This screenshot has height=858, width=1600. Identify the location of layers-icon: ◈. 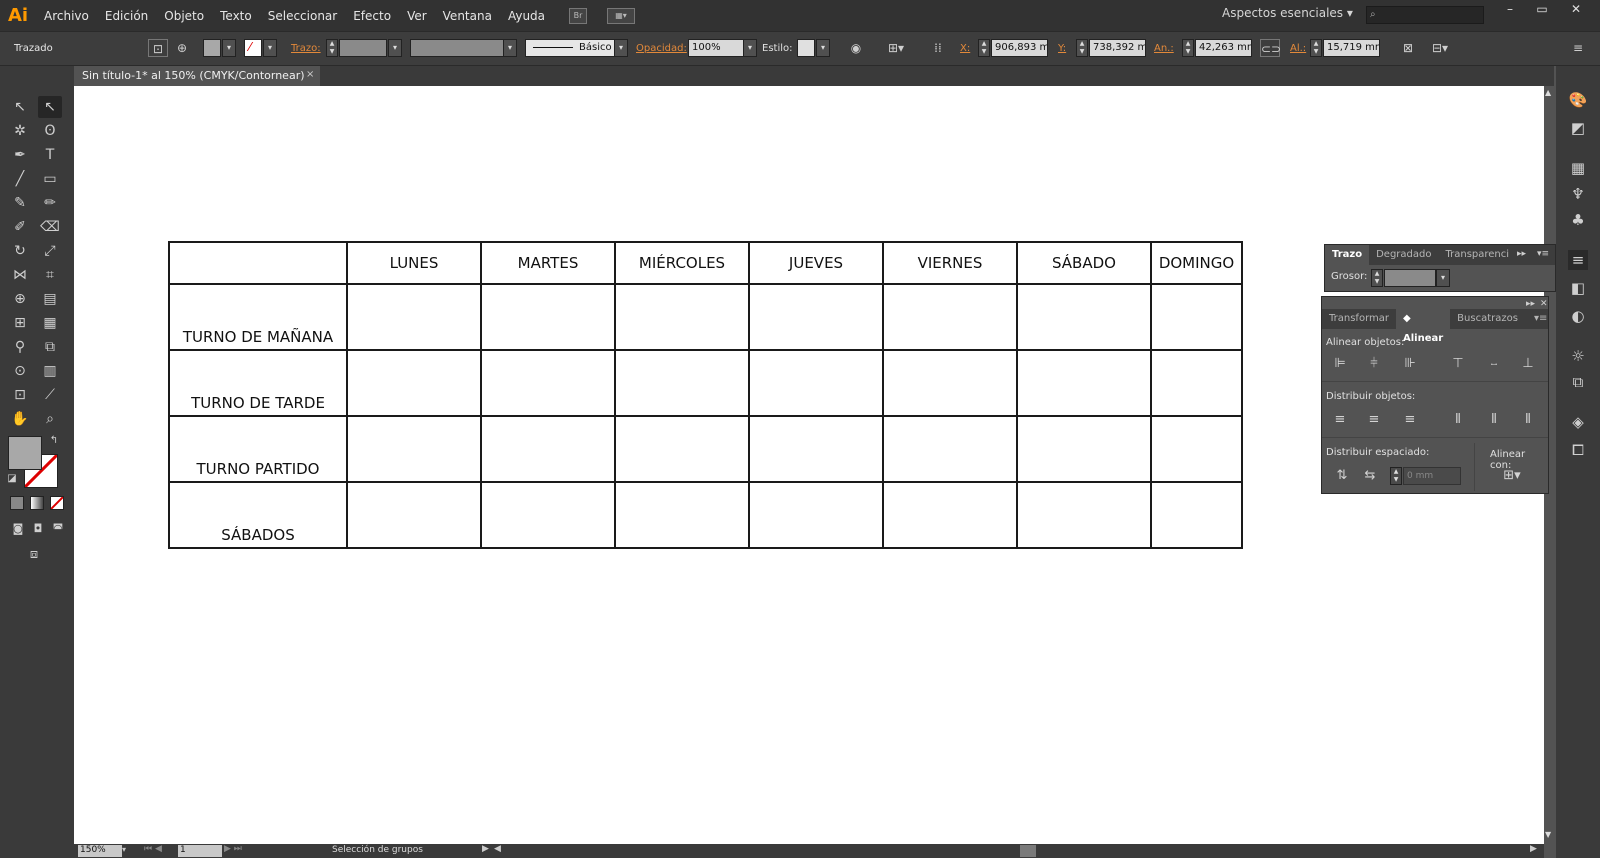
(1578, 422).